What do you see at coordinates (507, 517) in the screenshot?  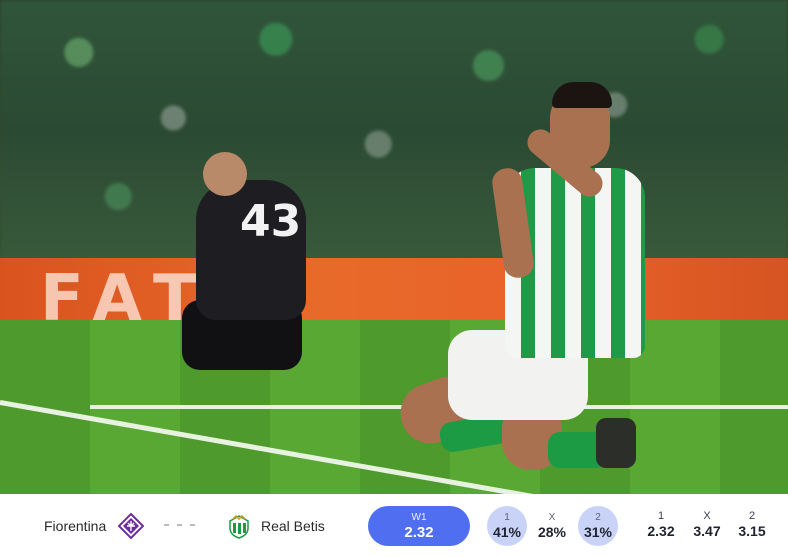 I see `probability-label: 1` at bounding box center [507, 517].